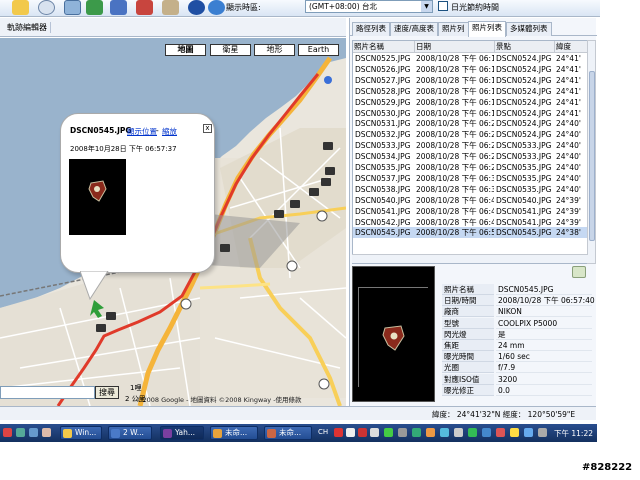  I want to click on dst-checkbox, so click(443, 6).